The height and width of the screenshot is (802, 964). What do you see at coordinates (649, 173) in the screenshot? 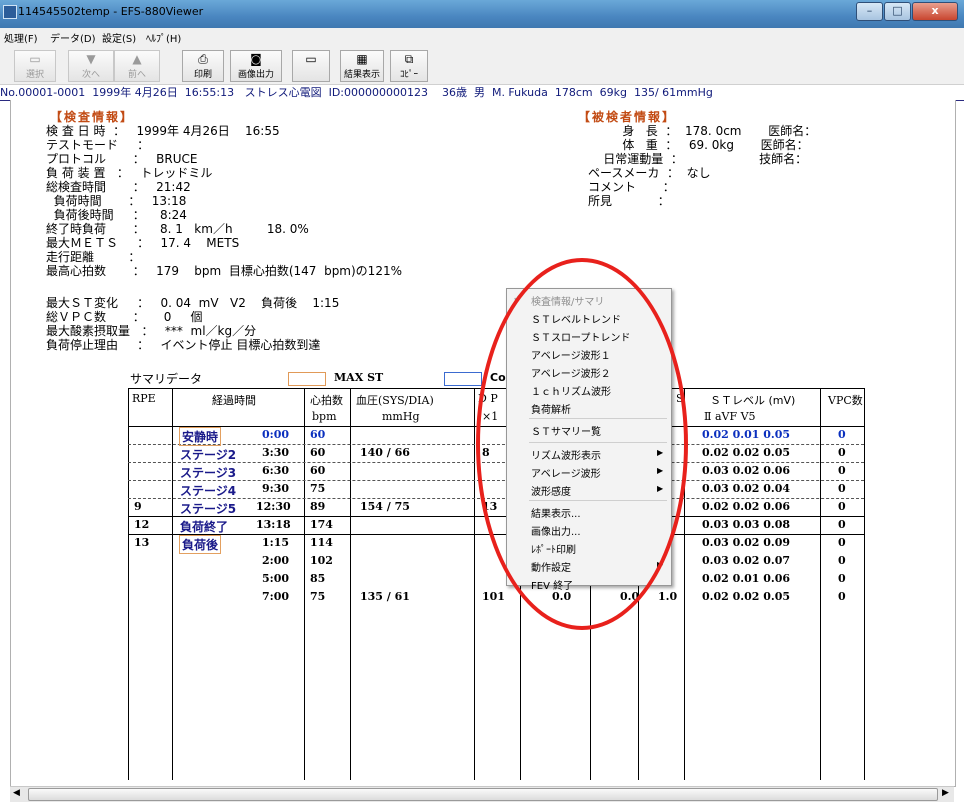
I see `subject-info-row: ペースメーカ ： なし` at bounding box center [649, 173].